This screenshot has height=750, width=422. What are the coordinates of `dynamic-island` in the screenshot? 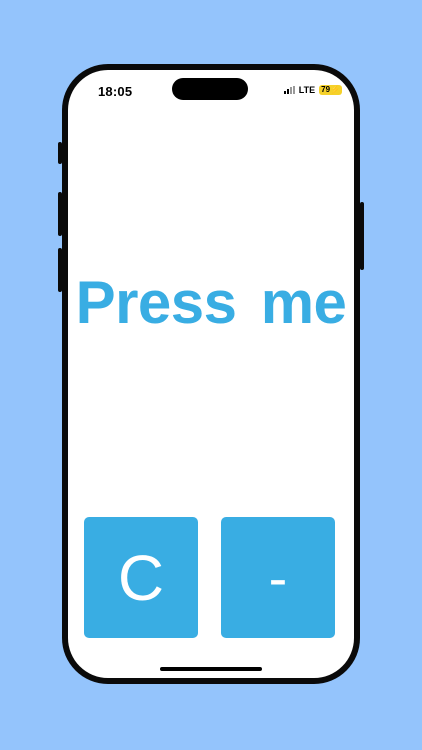 It's located at (210, 89).